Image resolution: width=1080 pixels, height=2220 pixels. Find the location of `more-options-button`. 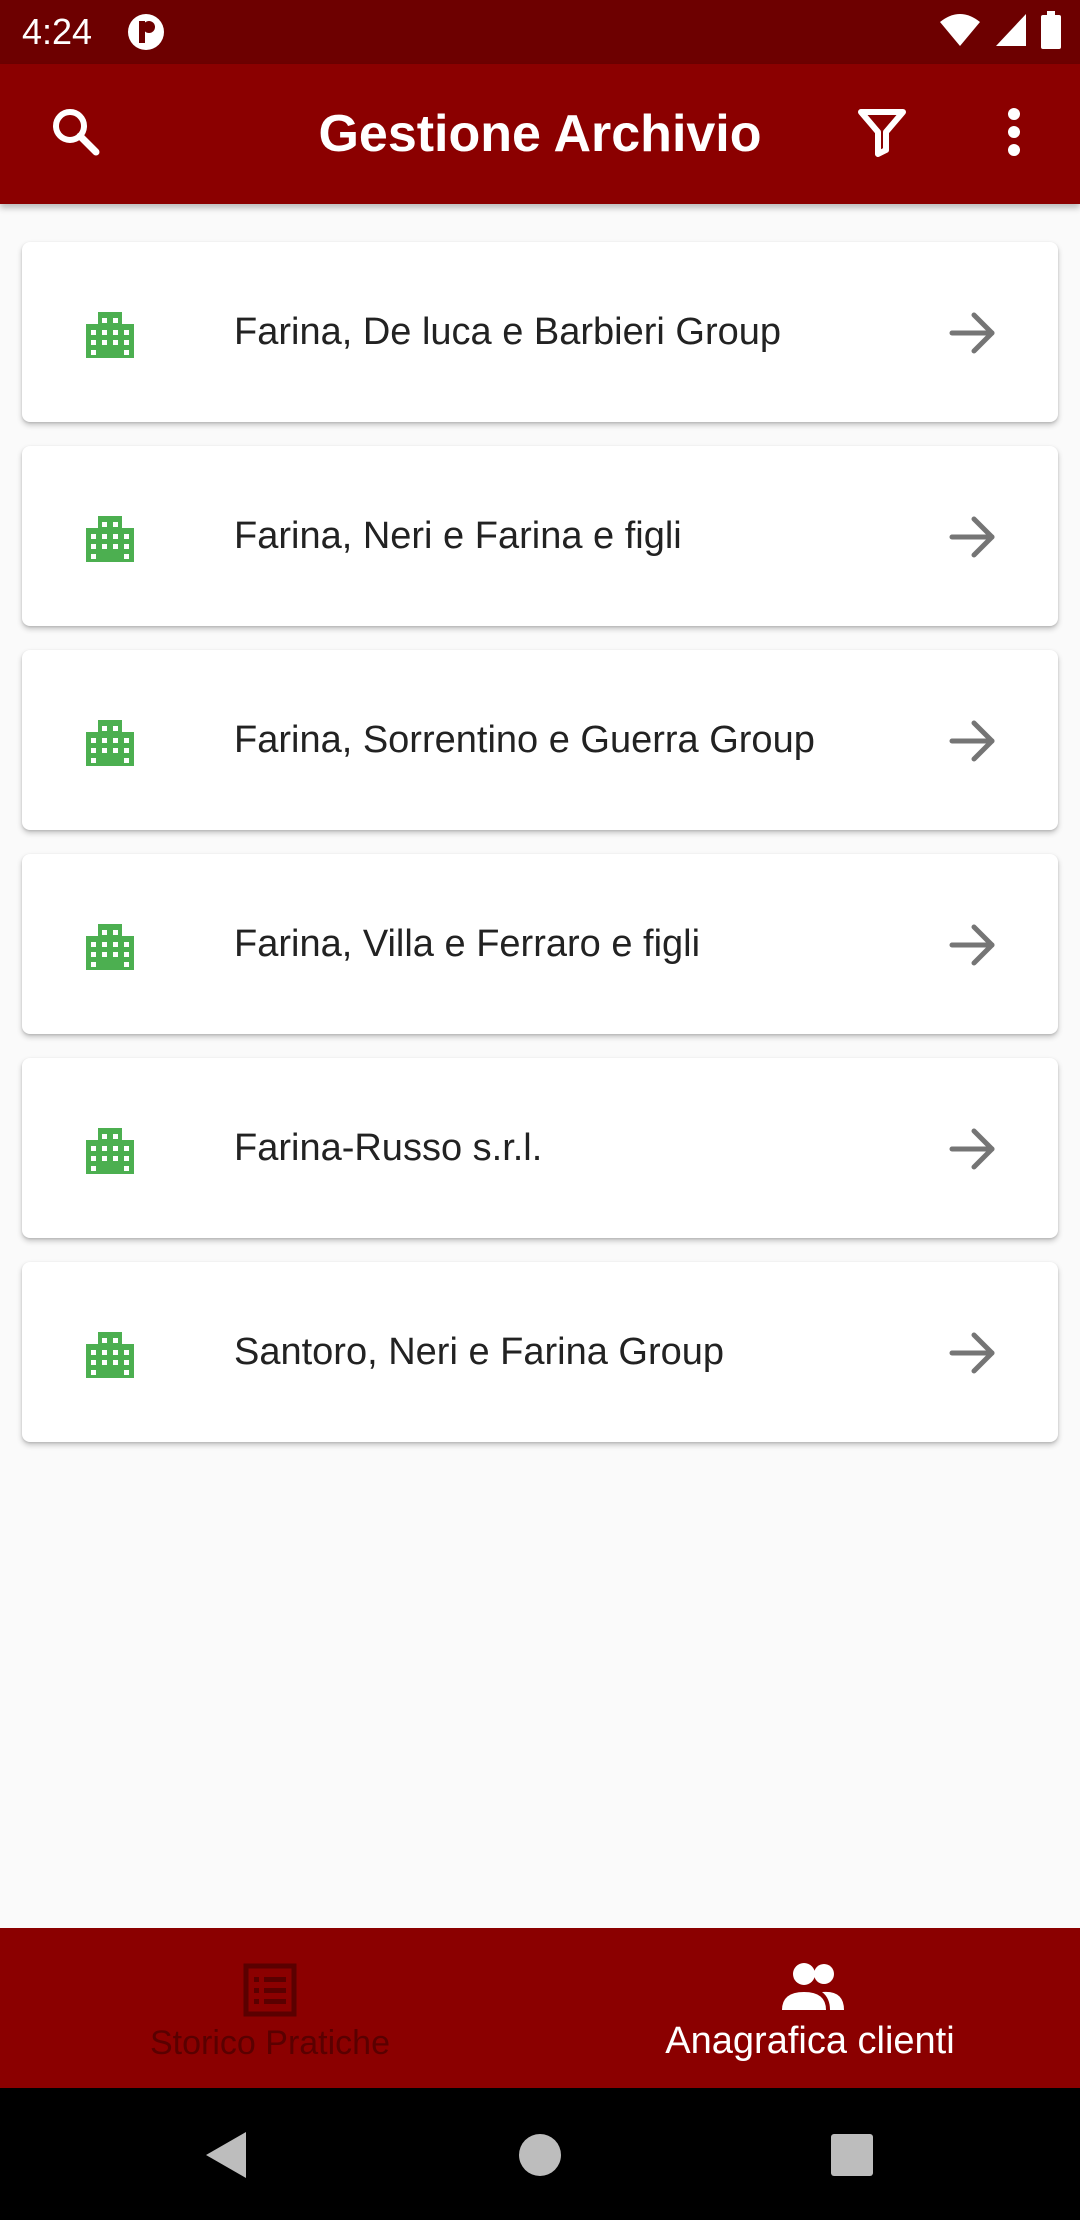

more-options-button is located at coordinates (1014, 134).